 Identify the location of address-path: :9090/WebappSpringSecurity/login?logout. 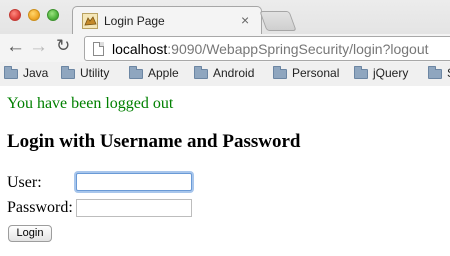
(298, 49).